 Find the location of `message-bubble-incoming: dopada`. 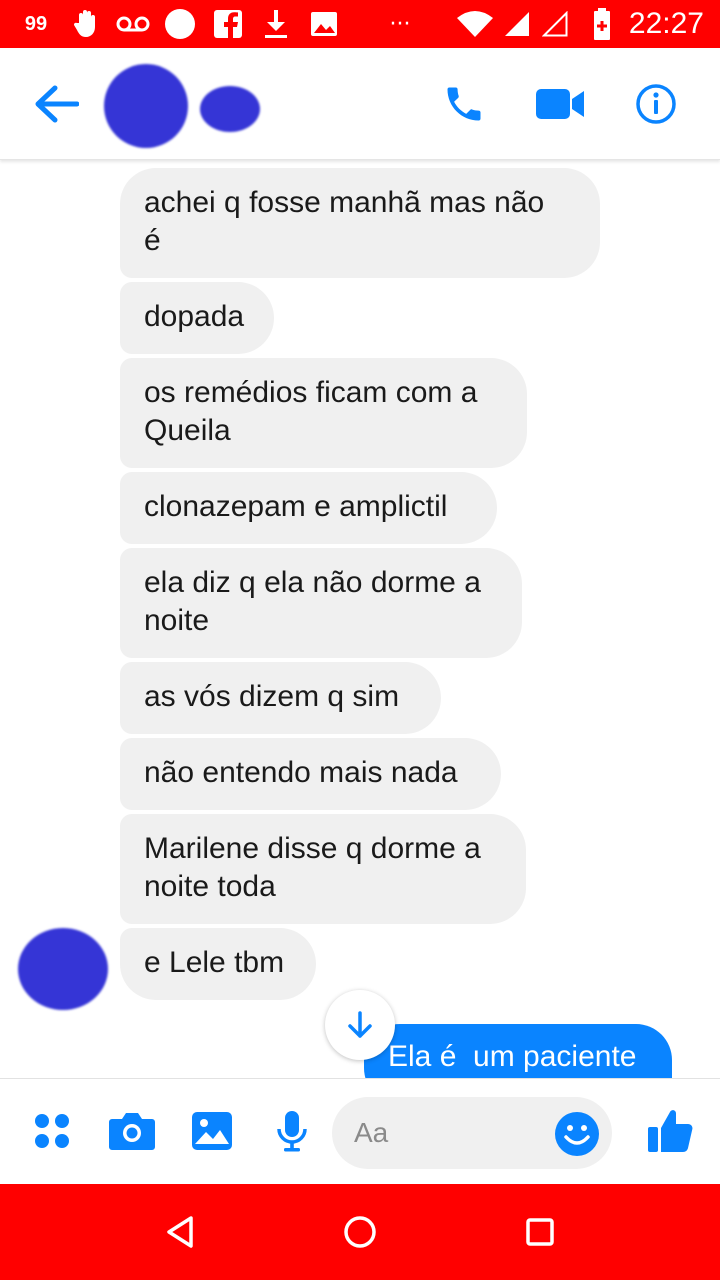

message-bubble-incoming: dopada is located at coordinates (197, 318).